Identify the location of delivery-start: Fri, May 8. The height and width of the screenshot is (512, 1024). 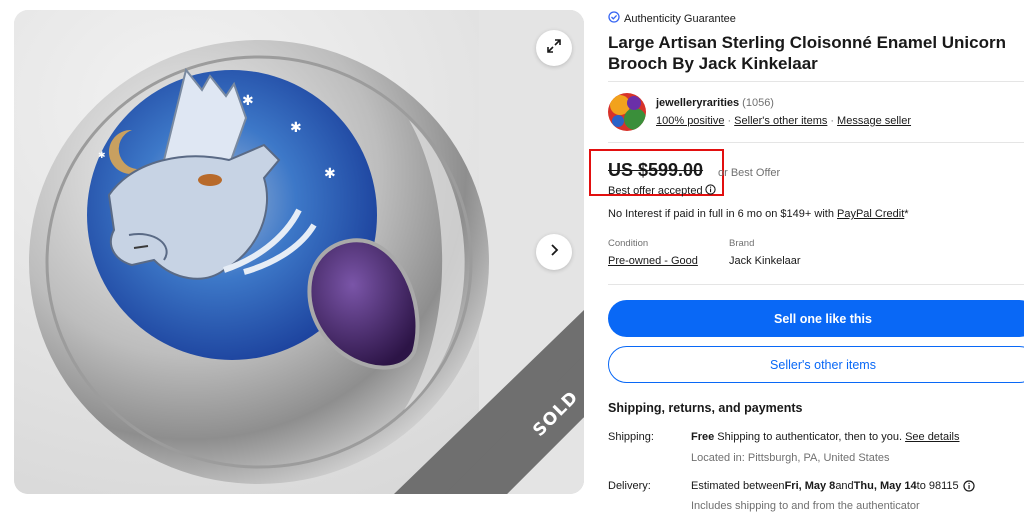
(810, 486).